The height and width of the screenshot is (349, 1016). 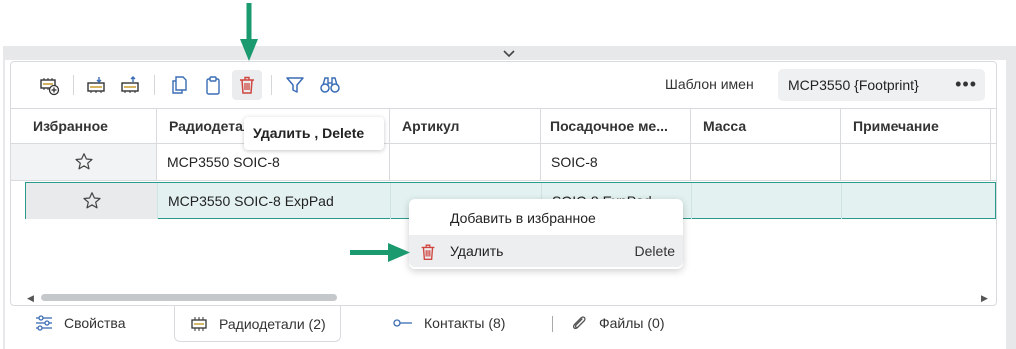 I want to click on paste-icon, so click(x=213, y=85).